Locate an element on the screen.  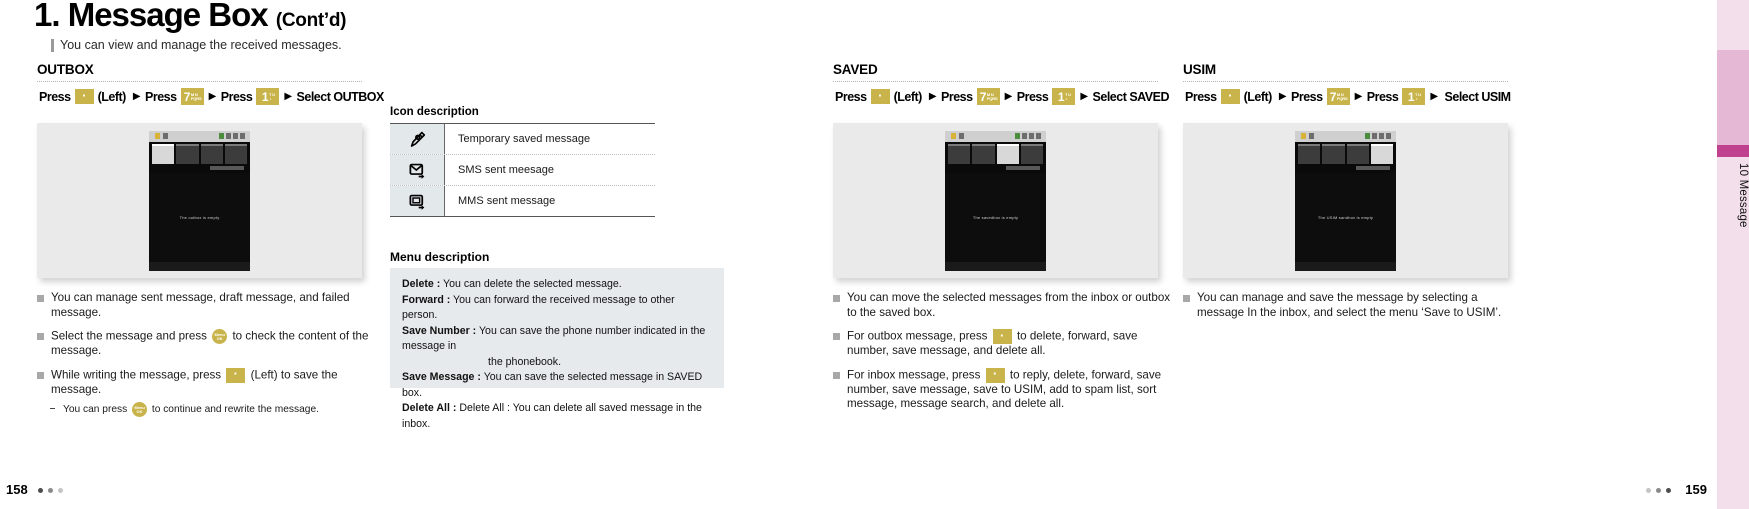
phone-softkeybar is located at coordinates (995, 266).